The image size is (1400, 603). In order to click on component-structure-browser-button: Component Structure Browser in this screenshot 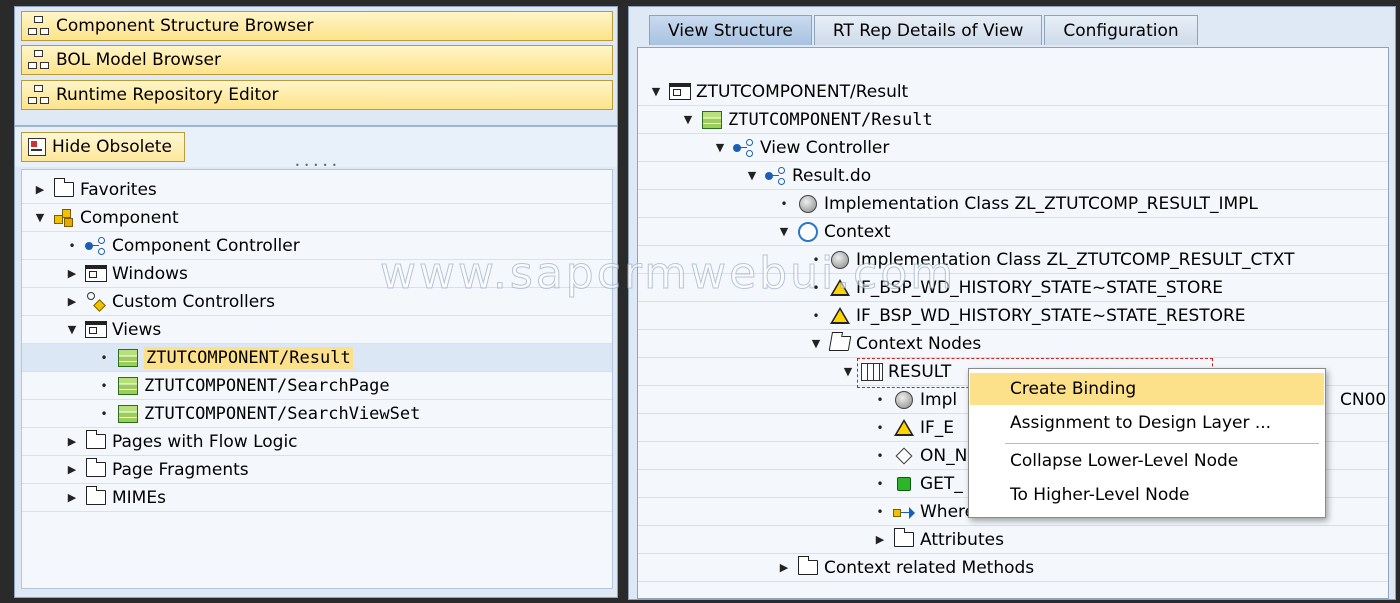, I will do `click(317, 26)`.